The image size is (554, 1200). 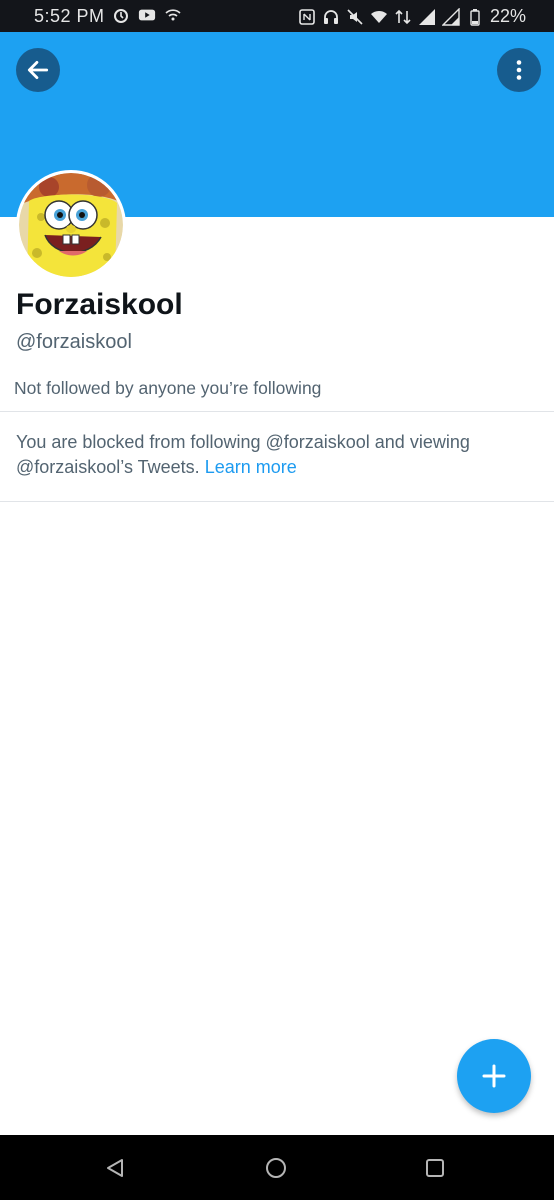 I want to click on headset-icon, so click(x=330, y=16).